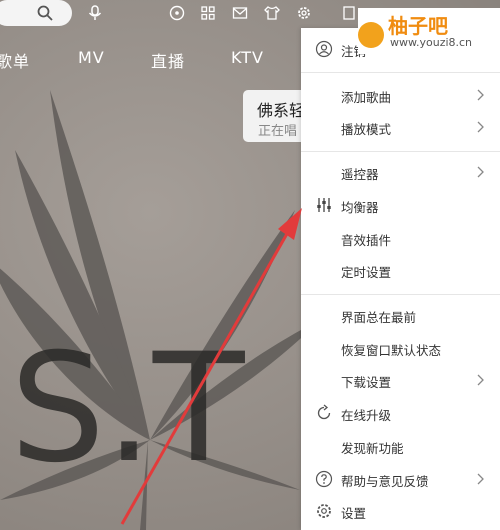 This screenshot has width=500, height=530. Describe the element at coordinates (360, 207) in the screenshot. I see `menu-label-equalizer: 均衡器` at that location.